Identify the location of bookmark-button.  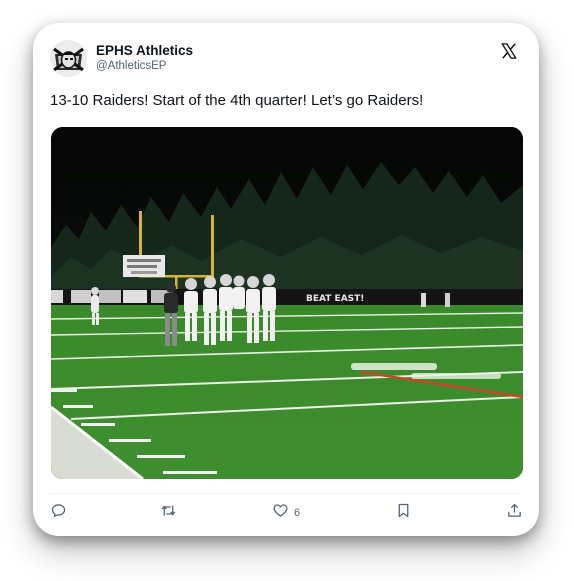
(403, 513).